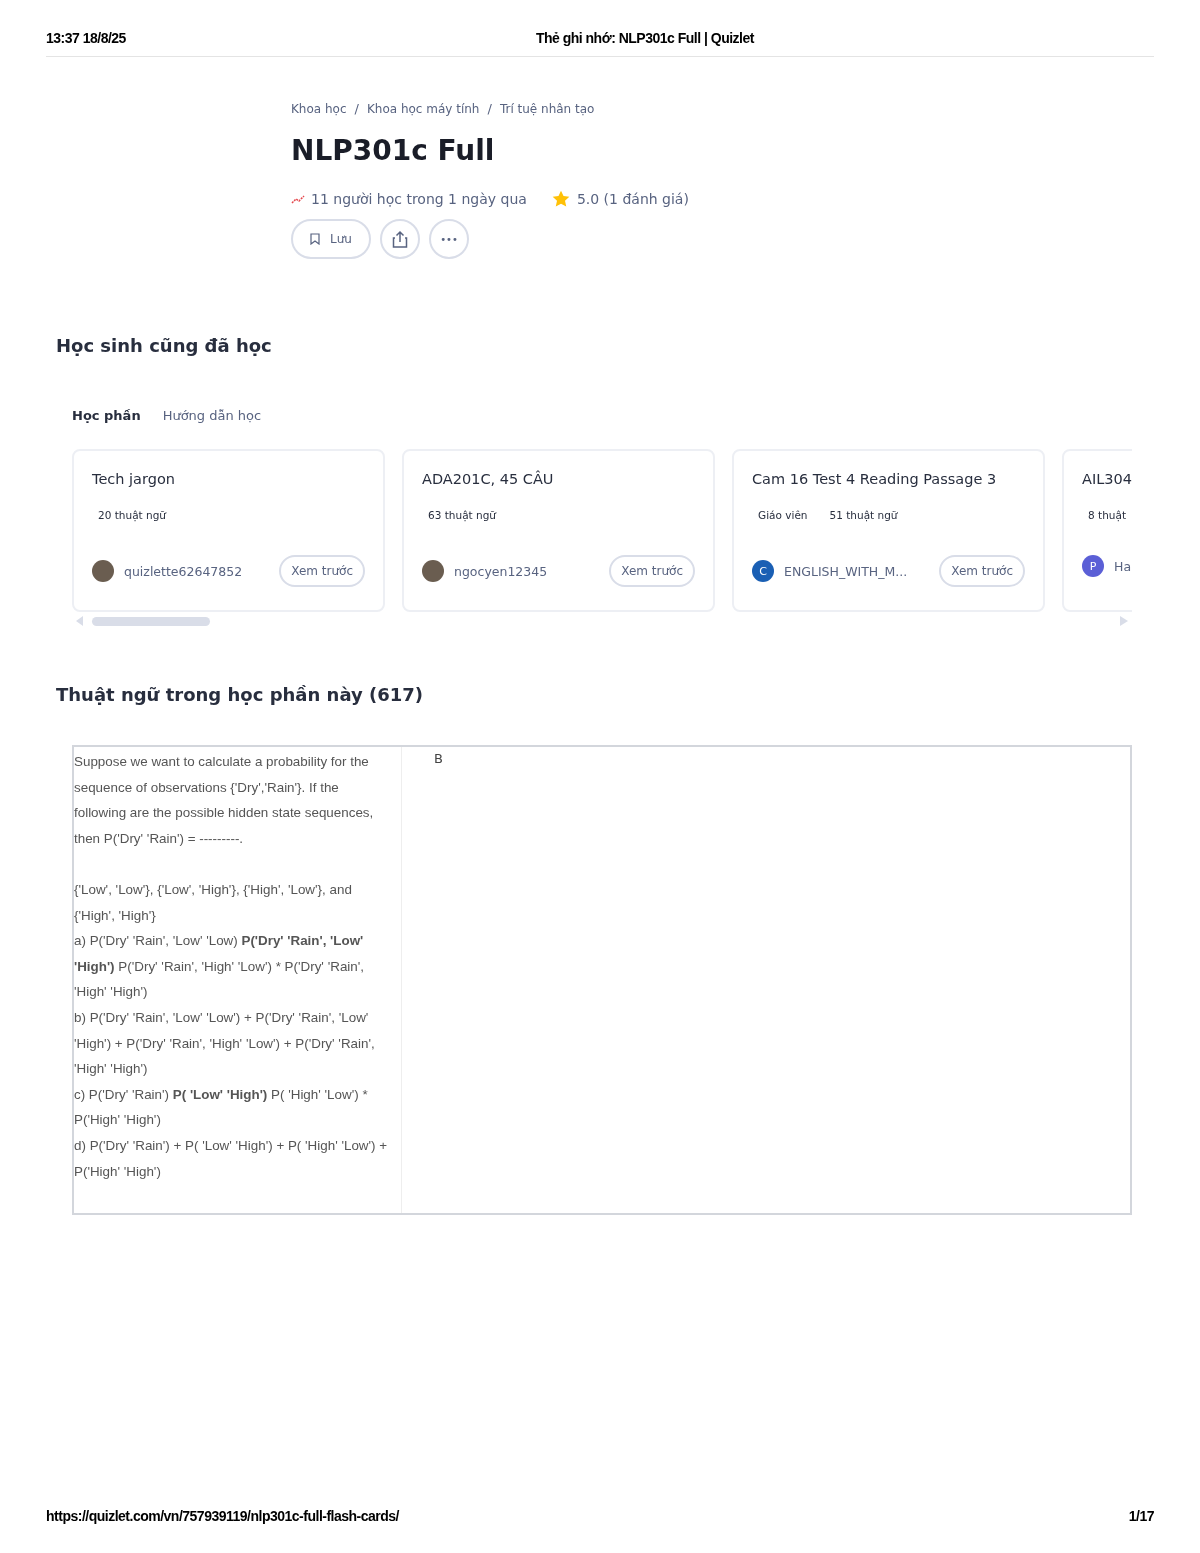 The image size is (1200, 1553). I want to click on term-text: b) P('Dry' 'Rain', 'Low' 'Low') + P('Dry' 'Rain', 'Low' 'High') + P('Dry' 'Rain', 'High' 'Low') + P('Dry' 'Rain', 'High' 'High'), so click(225, 1043).